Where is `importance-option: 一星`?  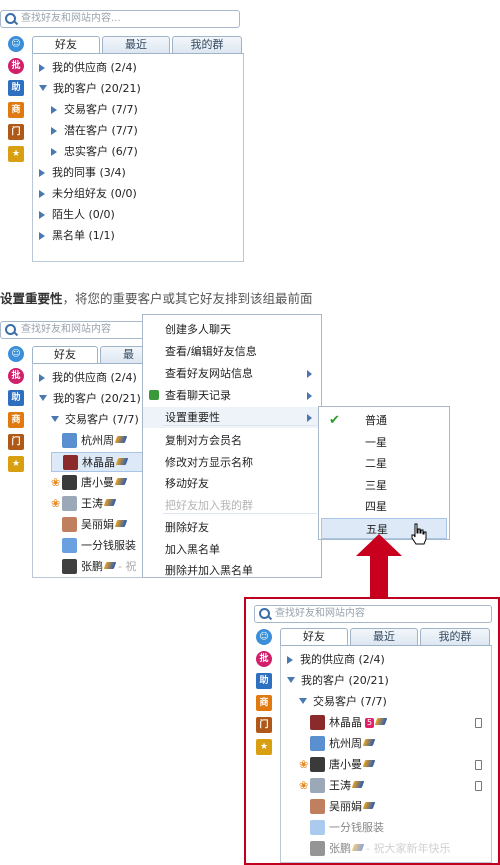
importance-option: 一星 is located at coordinates (384, 442).